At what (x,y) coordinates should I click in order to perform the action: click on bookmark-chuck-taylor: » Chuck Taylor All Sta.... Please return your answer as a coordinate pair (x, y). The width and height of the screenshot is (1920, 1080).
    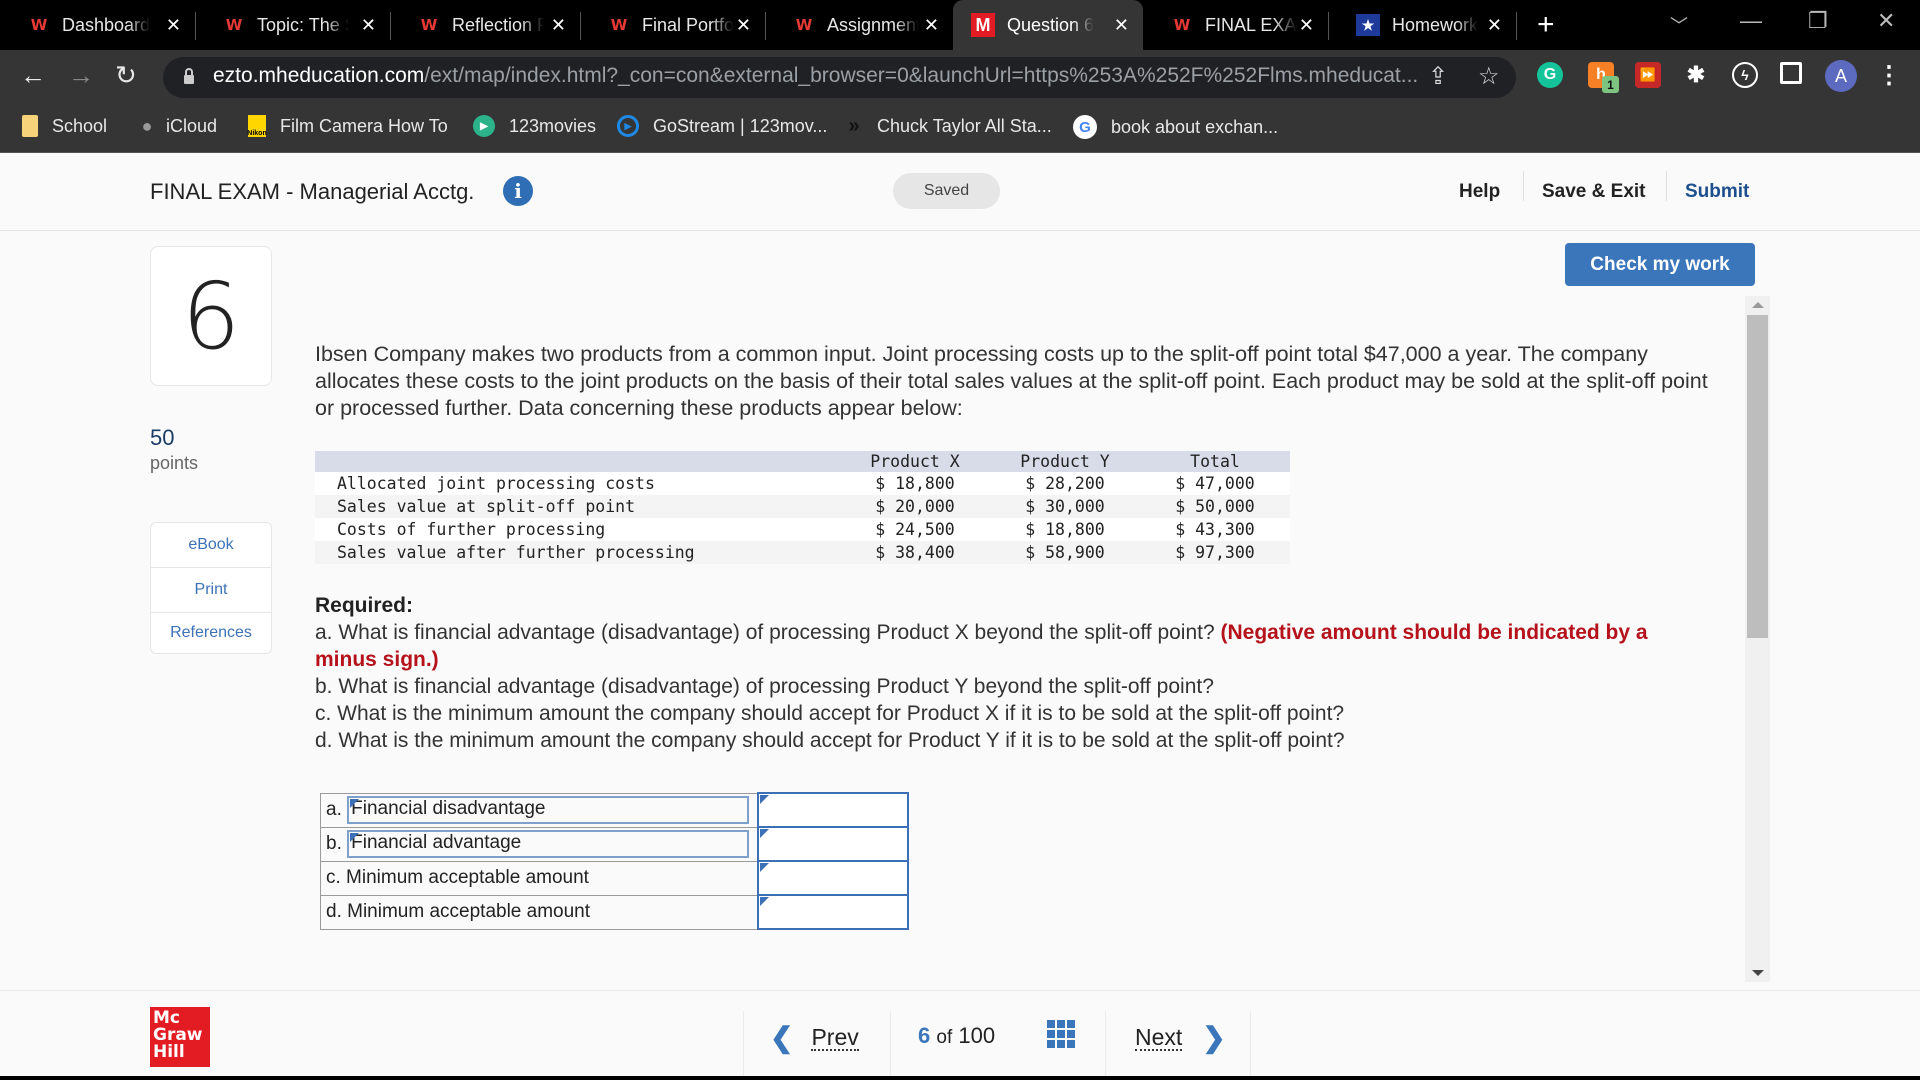
    Looking at the image, I should click on (948, 126).